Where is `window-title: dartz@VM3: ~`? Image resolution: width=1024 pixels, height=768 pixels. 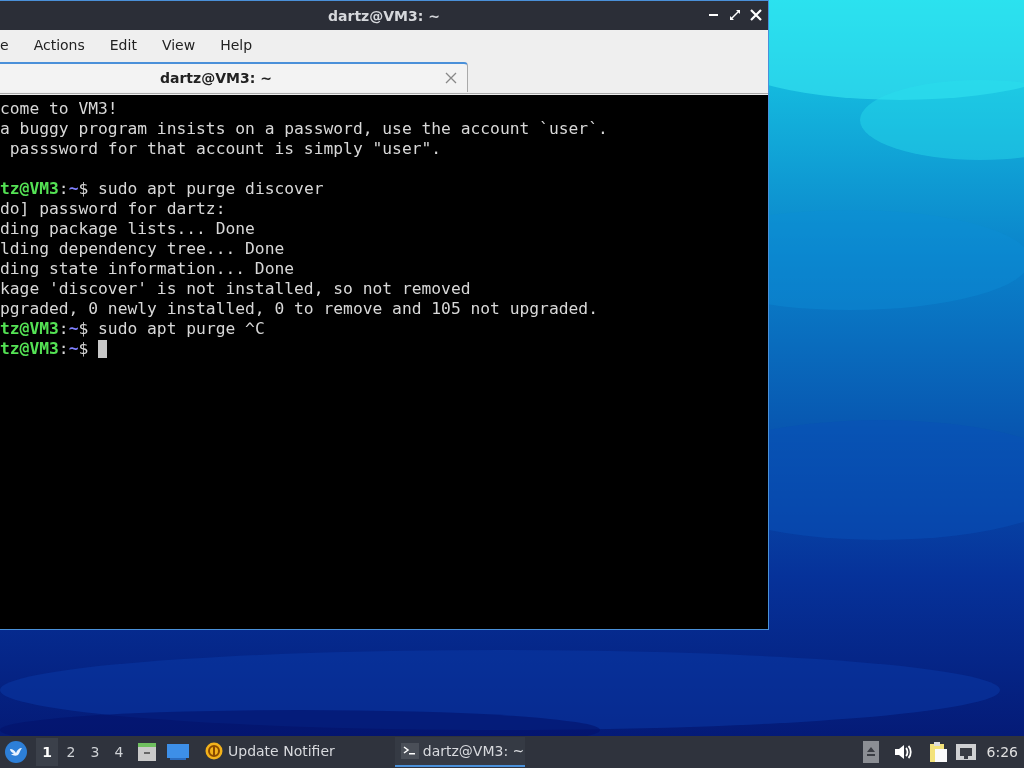
window-title: dartz@VM3: ~ is located at coordinates (384, 15).